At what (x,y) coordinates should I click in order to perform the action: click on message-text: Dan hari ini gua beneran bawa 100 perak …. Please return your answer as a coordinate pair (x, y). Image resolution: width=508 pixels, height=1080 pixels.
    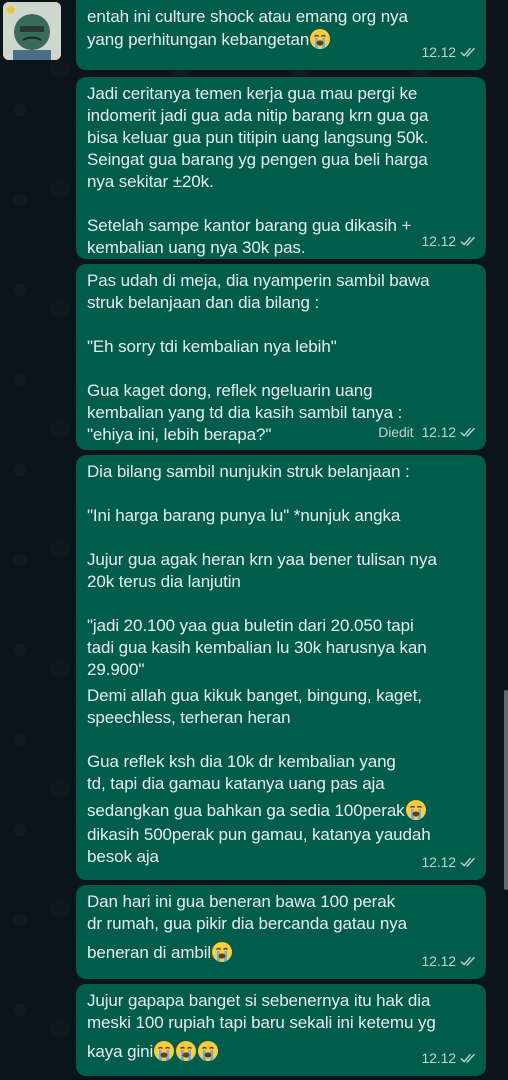
    Looking at the image, I should click on (247, 912).